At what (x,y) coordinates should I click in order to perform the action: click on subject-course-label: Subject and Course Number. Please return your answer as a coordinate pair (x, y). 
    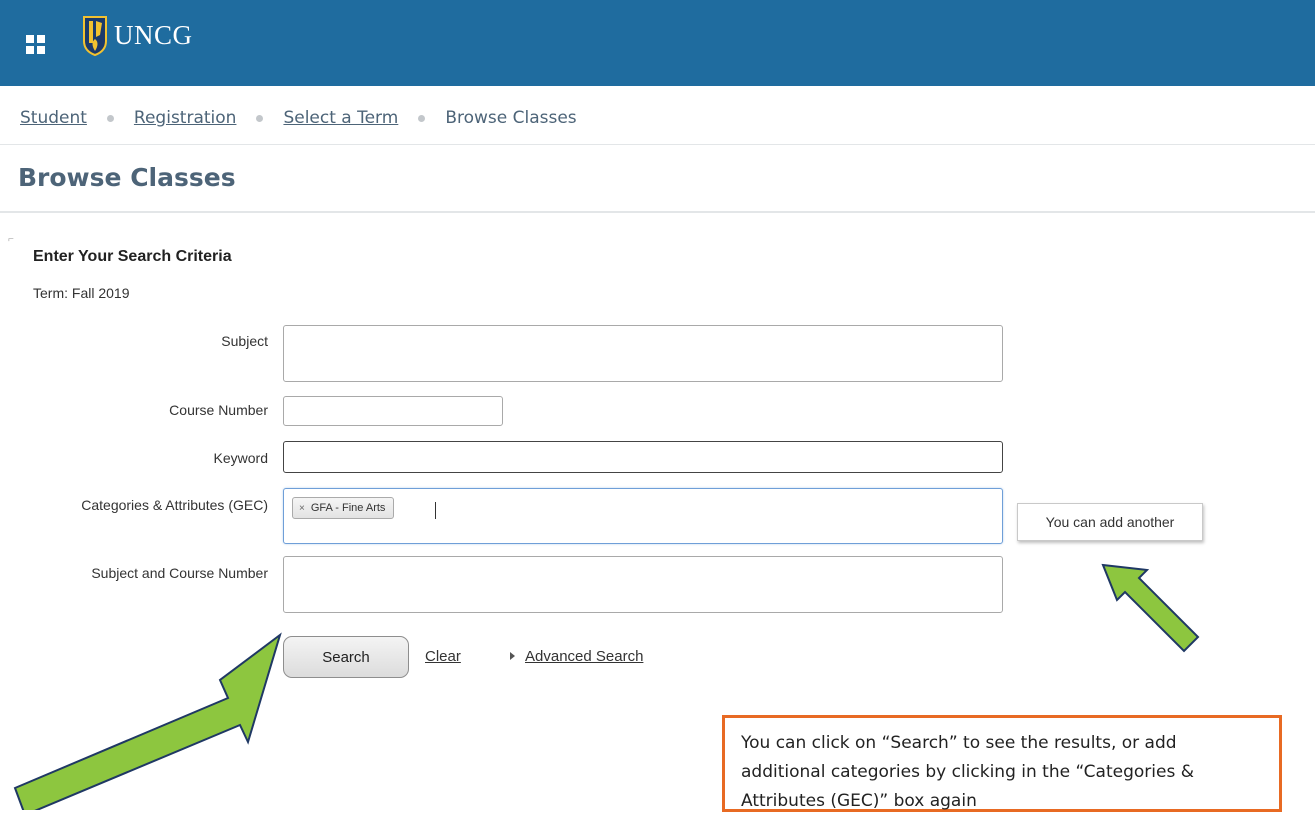
    Looking at the image, I should click on (179, 573).